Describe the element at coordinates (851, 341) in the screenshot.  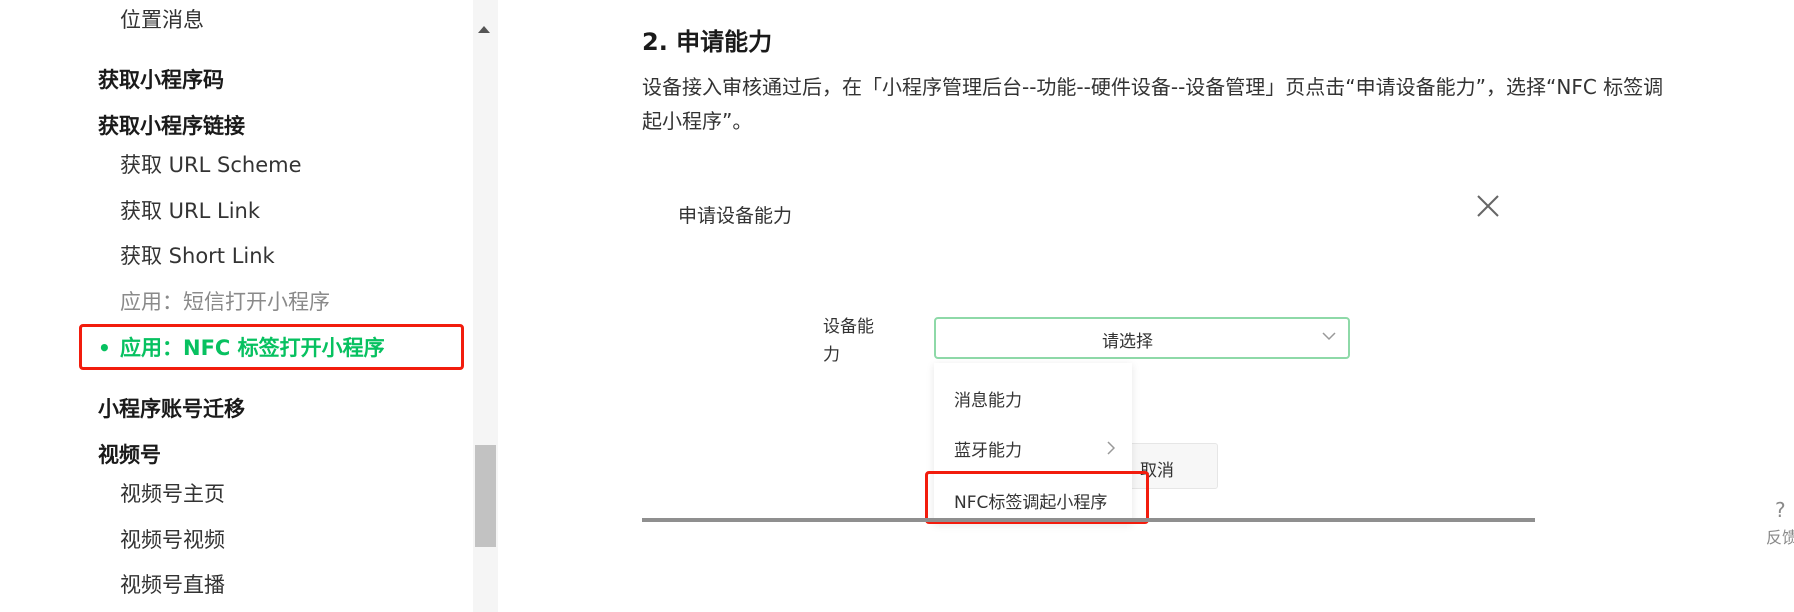
I see `field-label-capability: 设备能 力` at that location.